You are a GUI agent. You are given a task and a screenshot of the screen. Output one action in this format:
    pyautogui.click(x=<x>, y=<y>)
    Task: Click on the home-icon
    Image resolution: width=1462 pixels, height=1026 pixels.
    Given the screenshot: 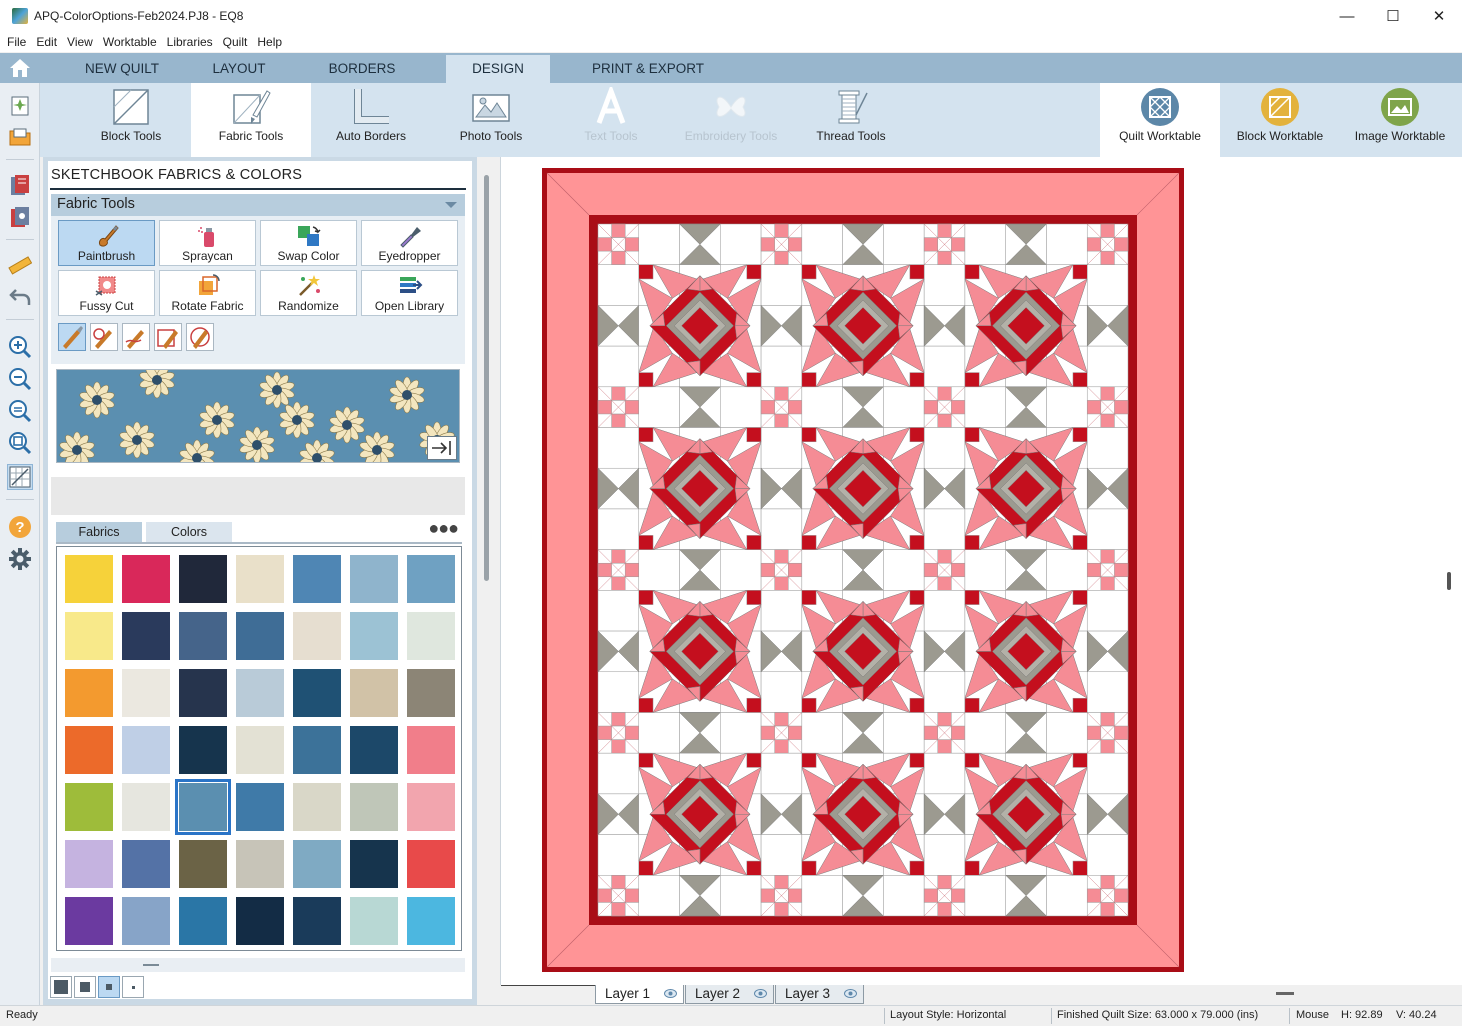 What is the action you would take?
    pyautogui.click(x=20, y=68)
    